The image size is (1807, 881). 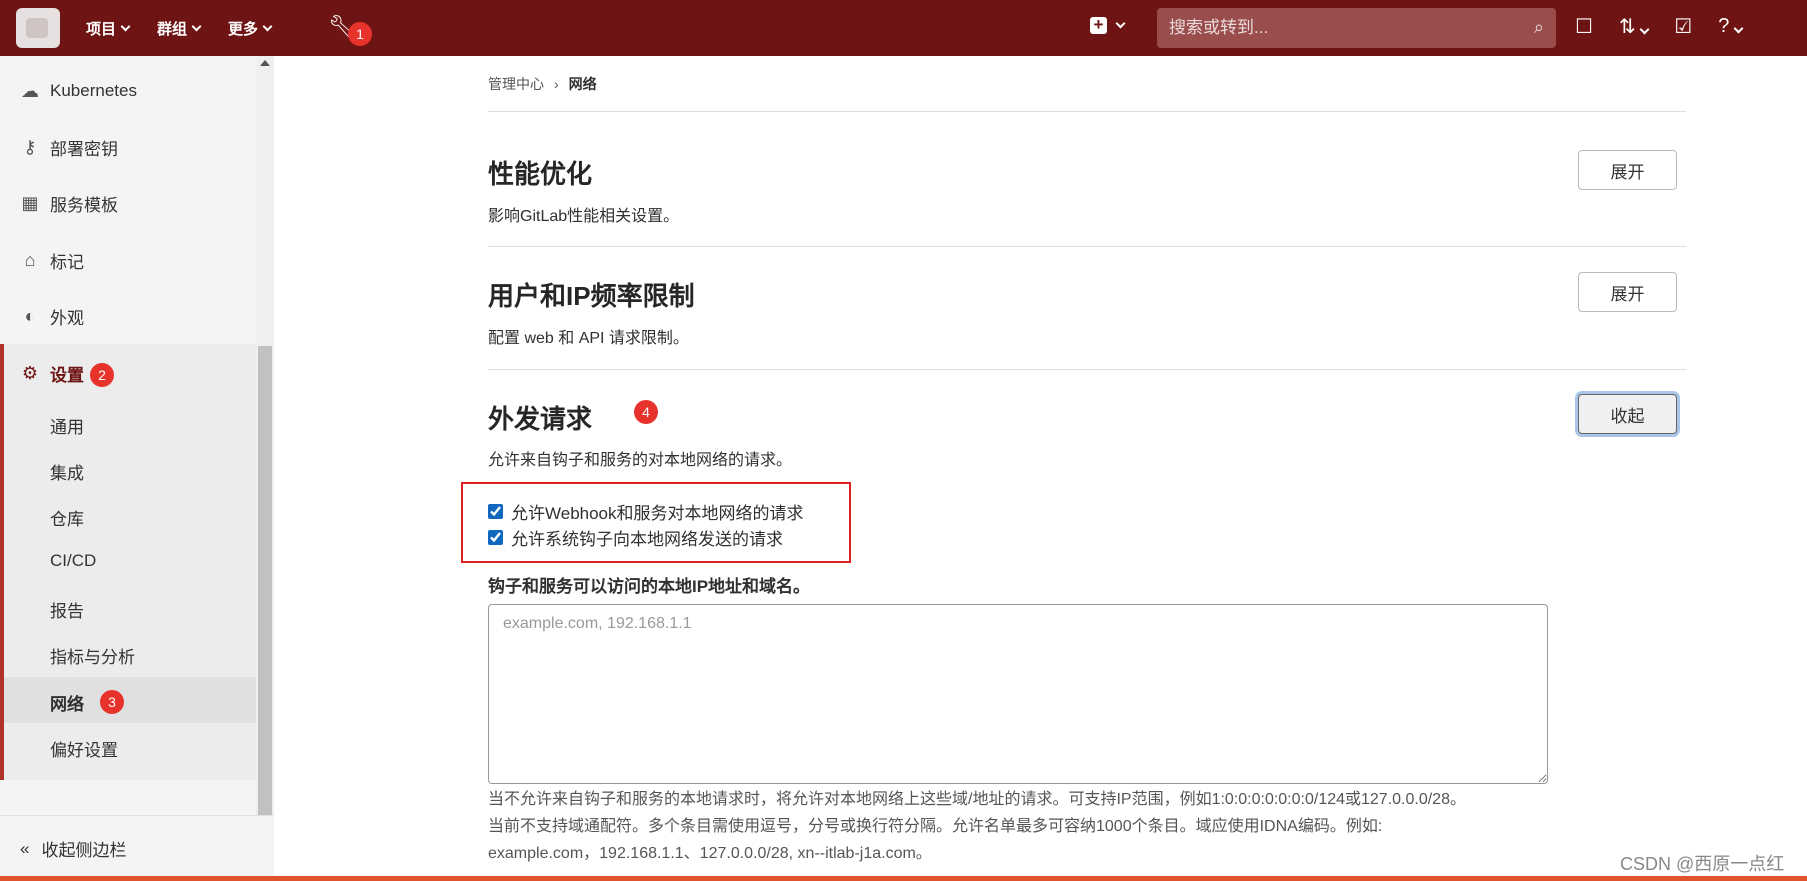 What do you see at coordinates (265, 63) in the screenshot?
I see `scroll-up-arrow` at bounding box center [265, 63].